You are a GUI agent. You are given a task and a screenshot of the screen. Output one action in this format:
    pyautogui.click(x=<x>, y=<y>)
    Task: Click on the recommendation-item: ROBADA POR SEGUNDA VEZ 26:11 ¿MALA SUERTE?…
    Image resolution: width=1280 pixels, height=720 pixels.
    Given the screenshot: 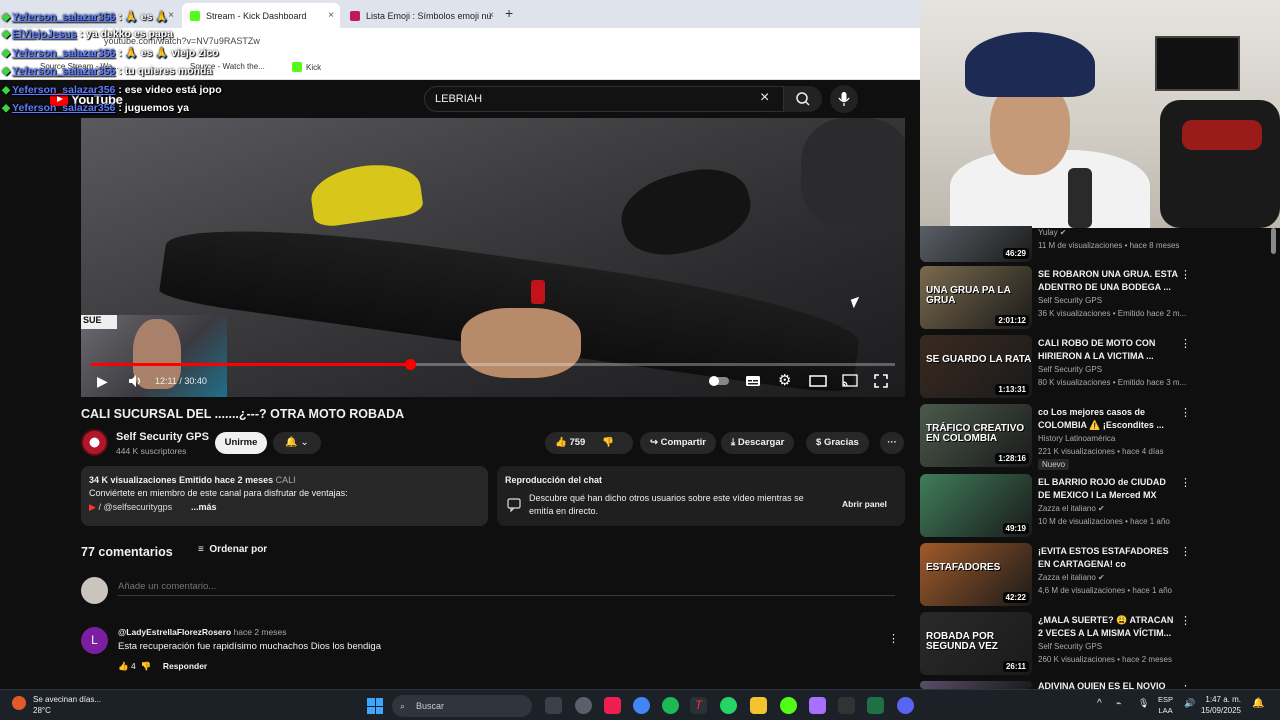 What is the action you would take?
    pyautogui.click(x=1095, y=644)
    